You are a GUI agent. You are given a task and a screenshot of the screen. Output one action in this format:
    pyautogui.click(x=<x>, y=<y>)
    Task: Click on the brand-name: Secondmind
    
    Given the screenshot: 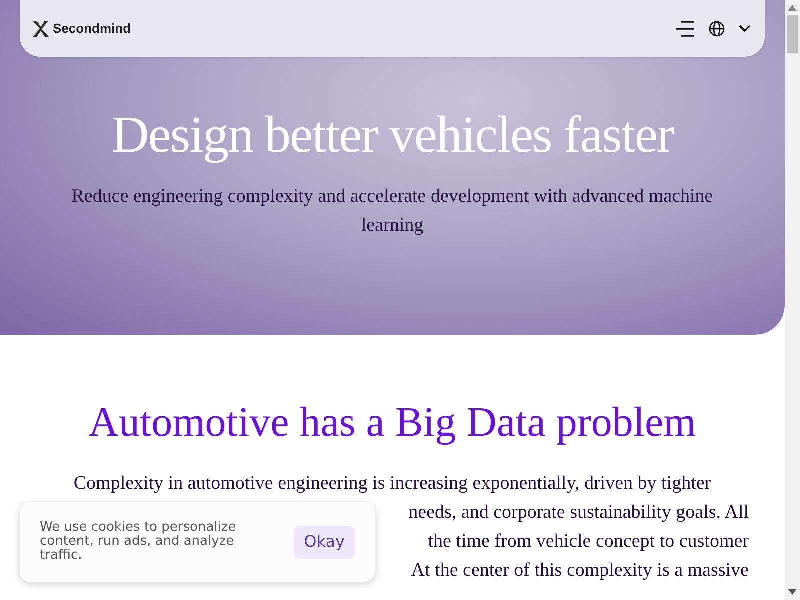 What is the action you would take?
    pyautogui.click(x=92, y=29)
    